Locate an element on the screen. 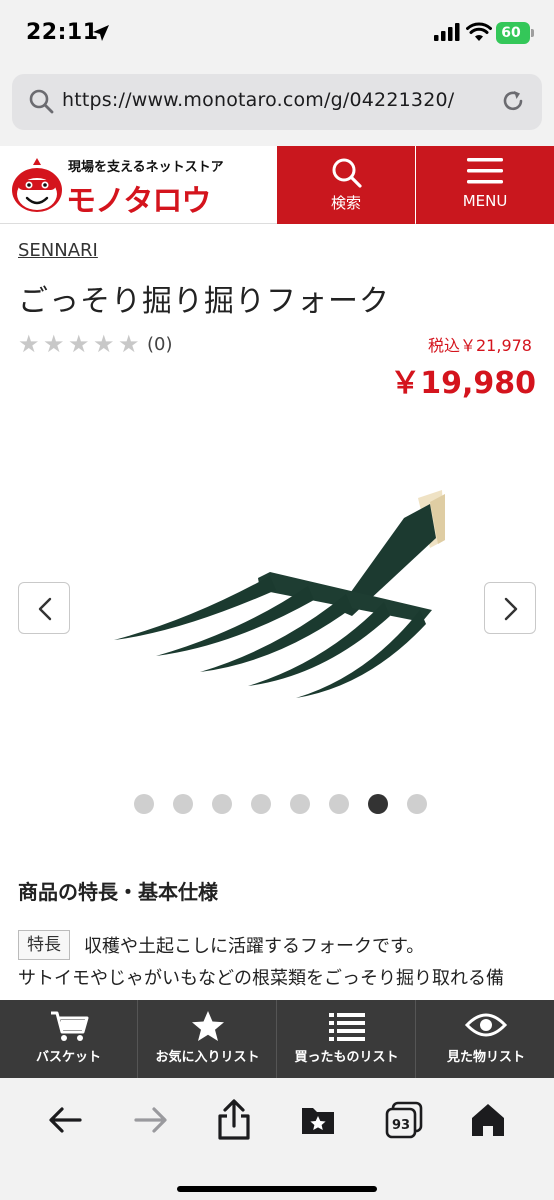 The image size is (554, 1200). gallery-next-button is located at coordinates (510, 608).